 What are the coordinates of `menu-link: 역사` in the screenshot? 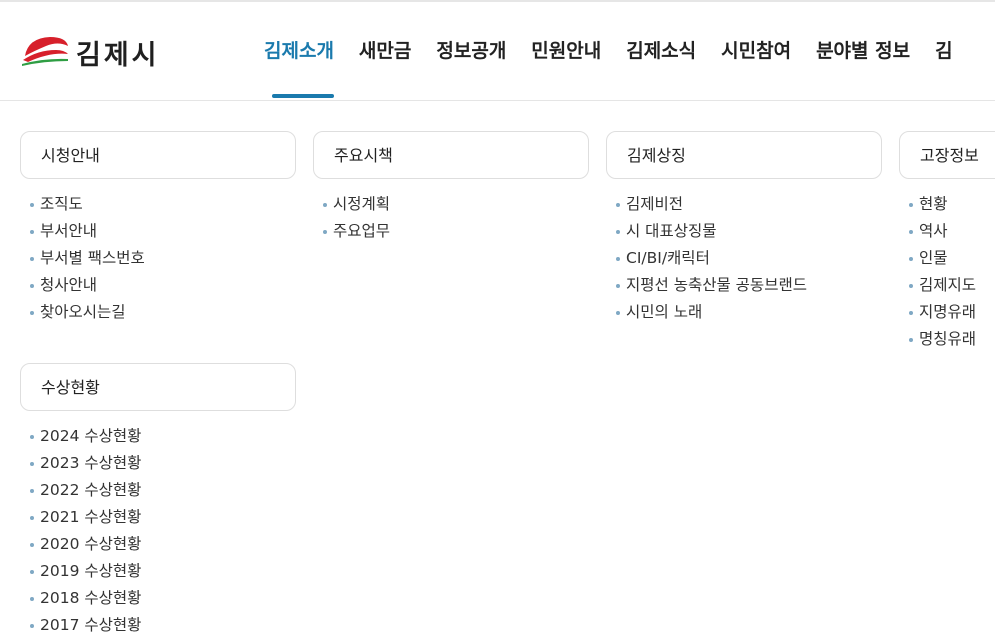 It's located at (947, 231).